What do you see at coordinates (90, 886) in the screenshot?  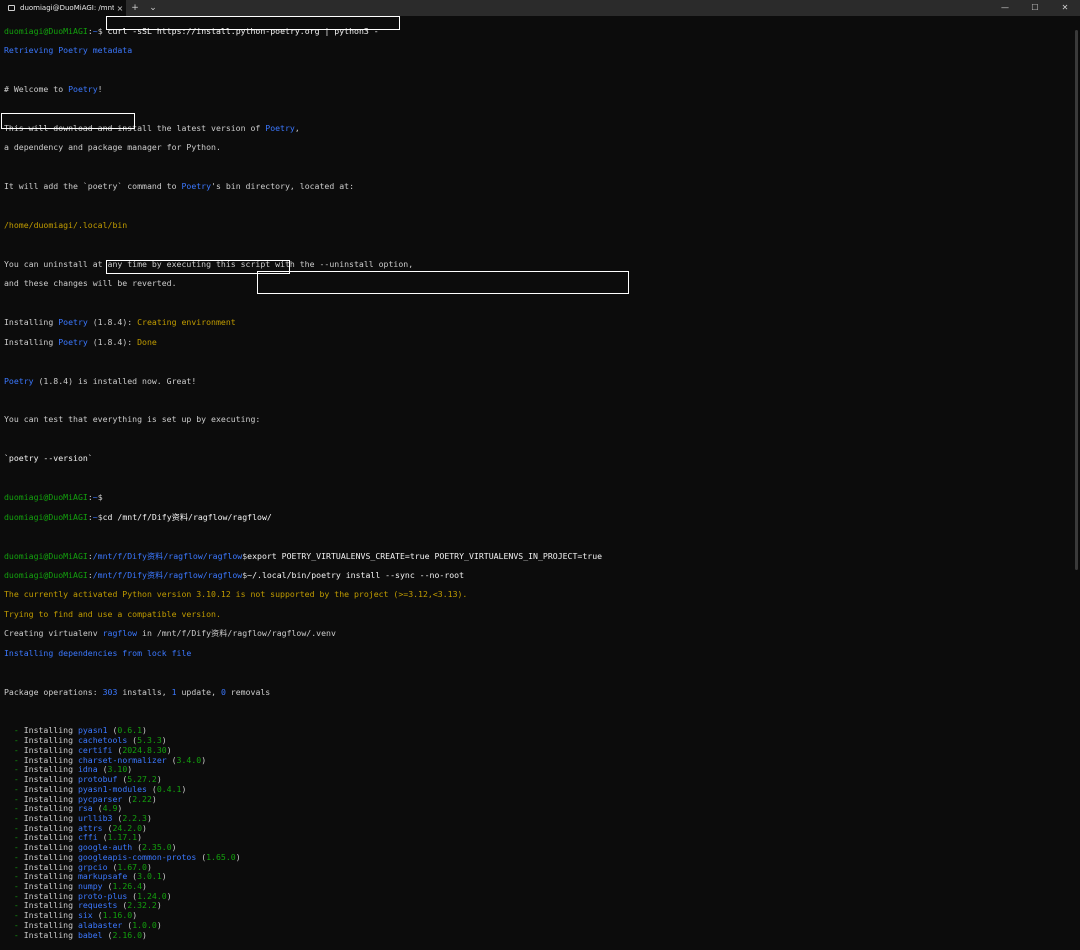 I see `package-name: numpy` at bounding box center [90, 886].